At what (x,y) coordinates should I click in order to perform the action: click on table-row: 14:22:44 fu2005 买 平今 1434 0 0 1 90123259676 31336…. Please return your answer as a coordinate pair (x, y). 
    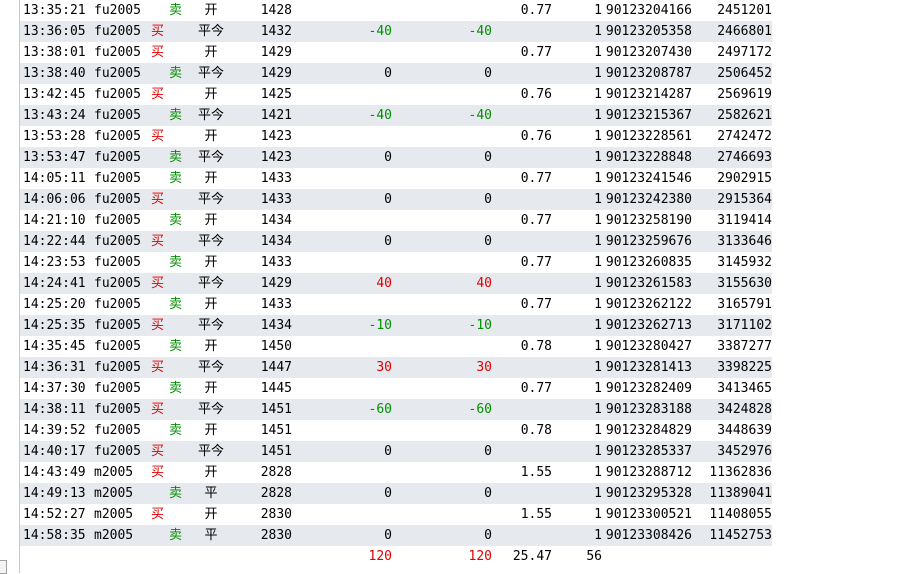
    Looking at the image, I should click on (396, 241).